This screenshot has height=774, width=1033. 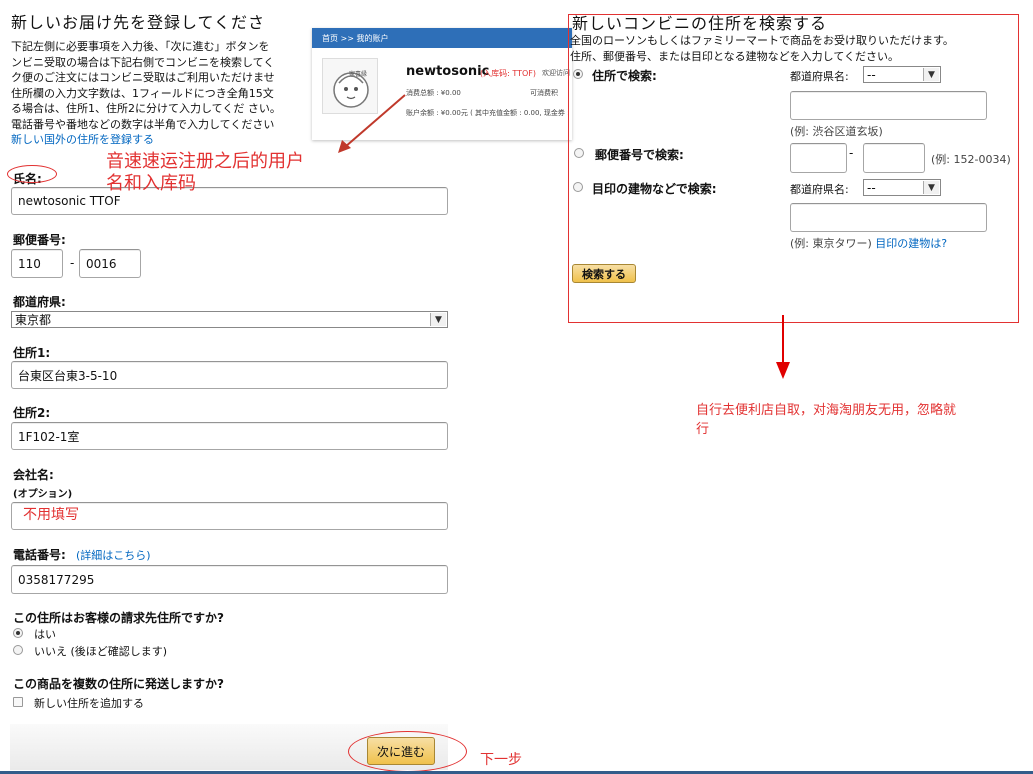 I want to click on landmark-example-text: (例: 東京タワー), so click(x=831, y=243).